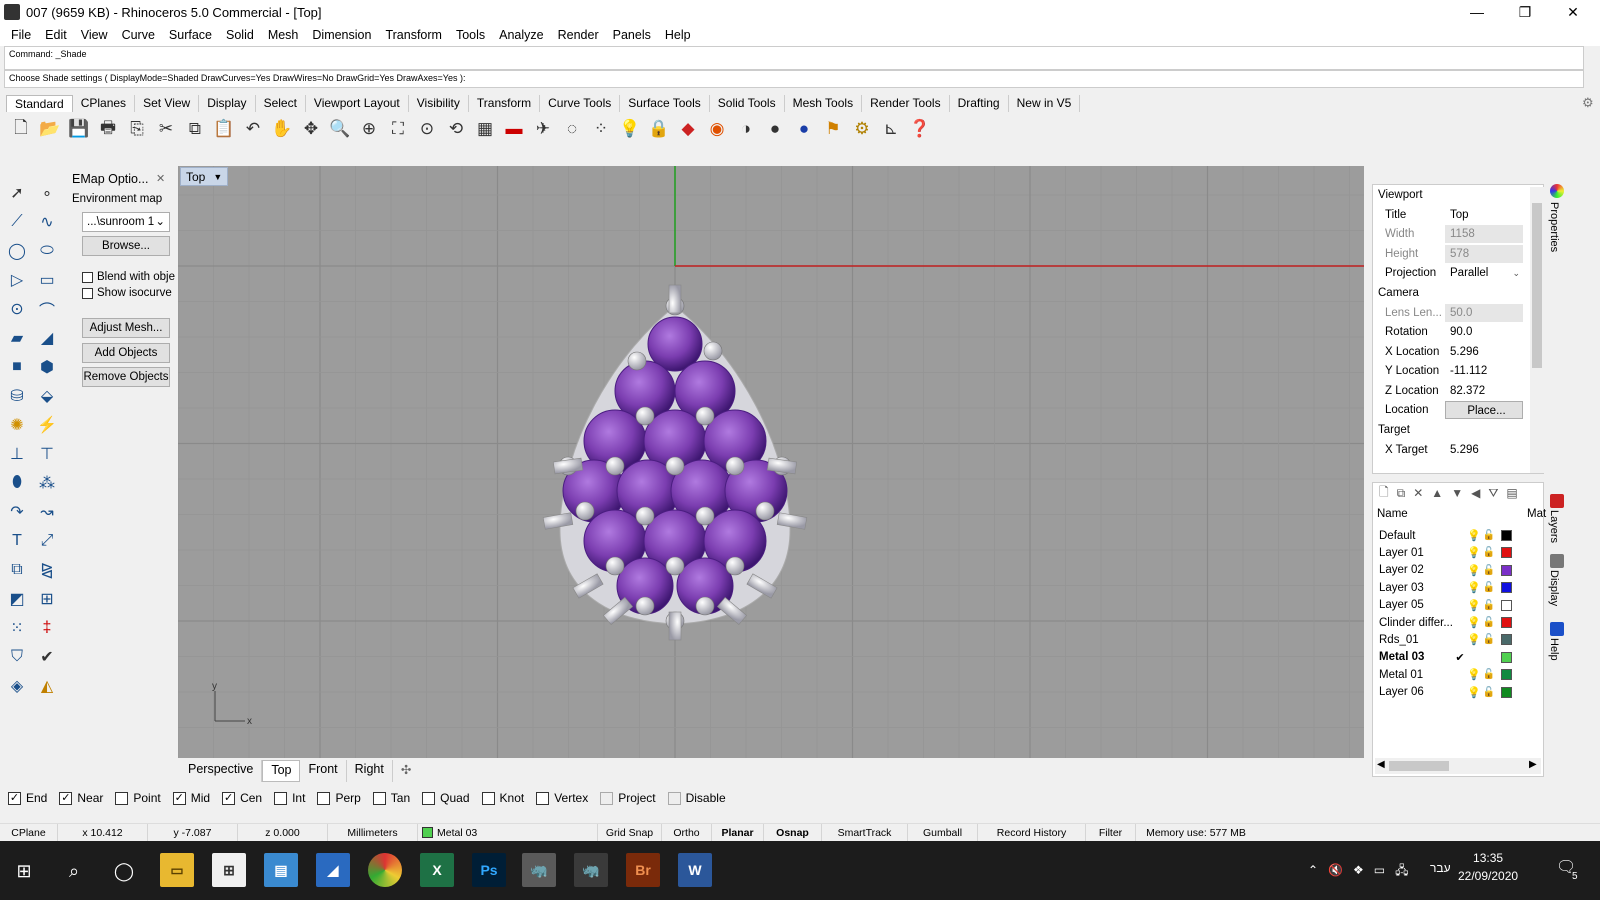 Image resolution: width=1600 pixels, height=900 pixels. Describe the element at coordinates (717, 129) in the screenshot. I see `color-wheel-icon: ◉` at that location.